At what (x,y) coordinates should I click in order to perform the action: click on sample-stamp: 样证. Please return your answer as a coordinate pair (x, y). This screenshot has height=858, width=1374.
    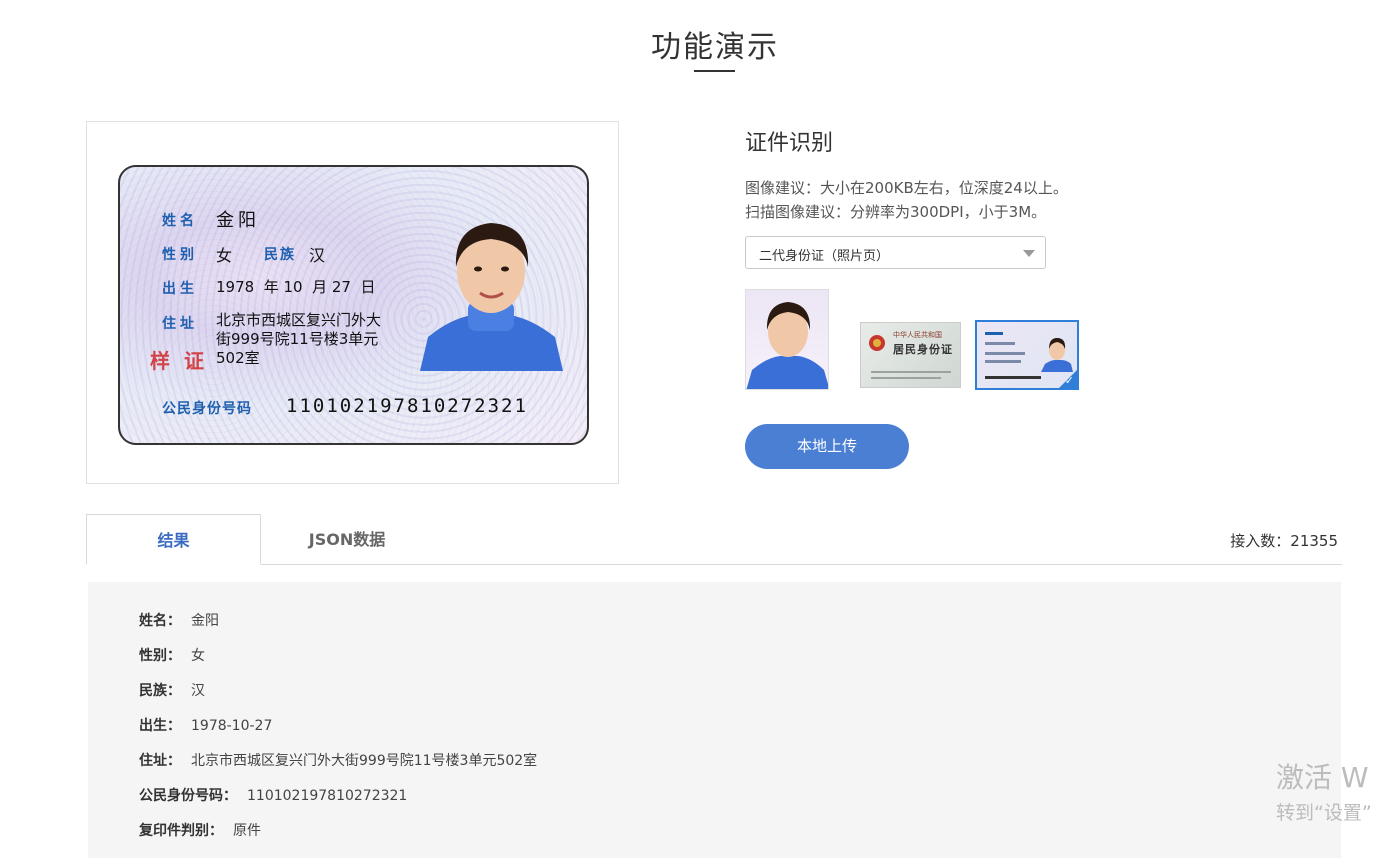
    Looking at the image, I should click on (184, 361).